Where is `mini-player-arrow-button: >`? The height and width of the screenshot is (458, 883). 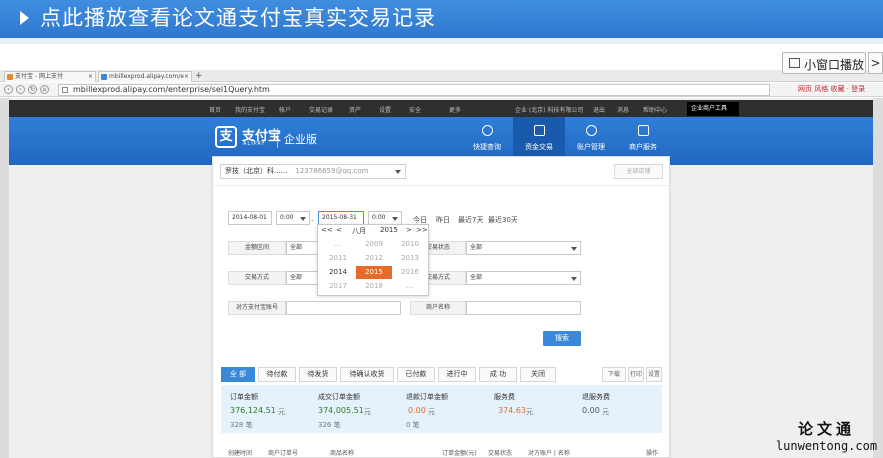
mini-player-arrow-button: > is located at coordinates (875, 63).